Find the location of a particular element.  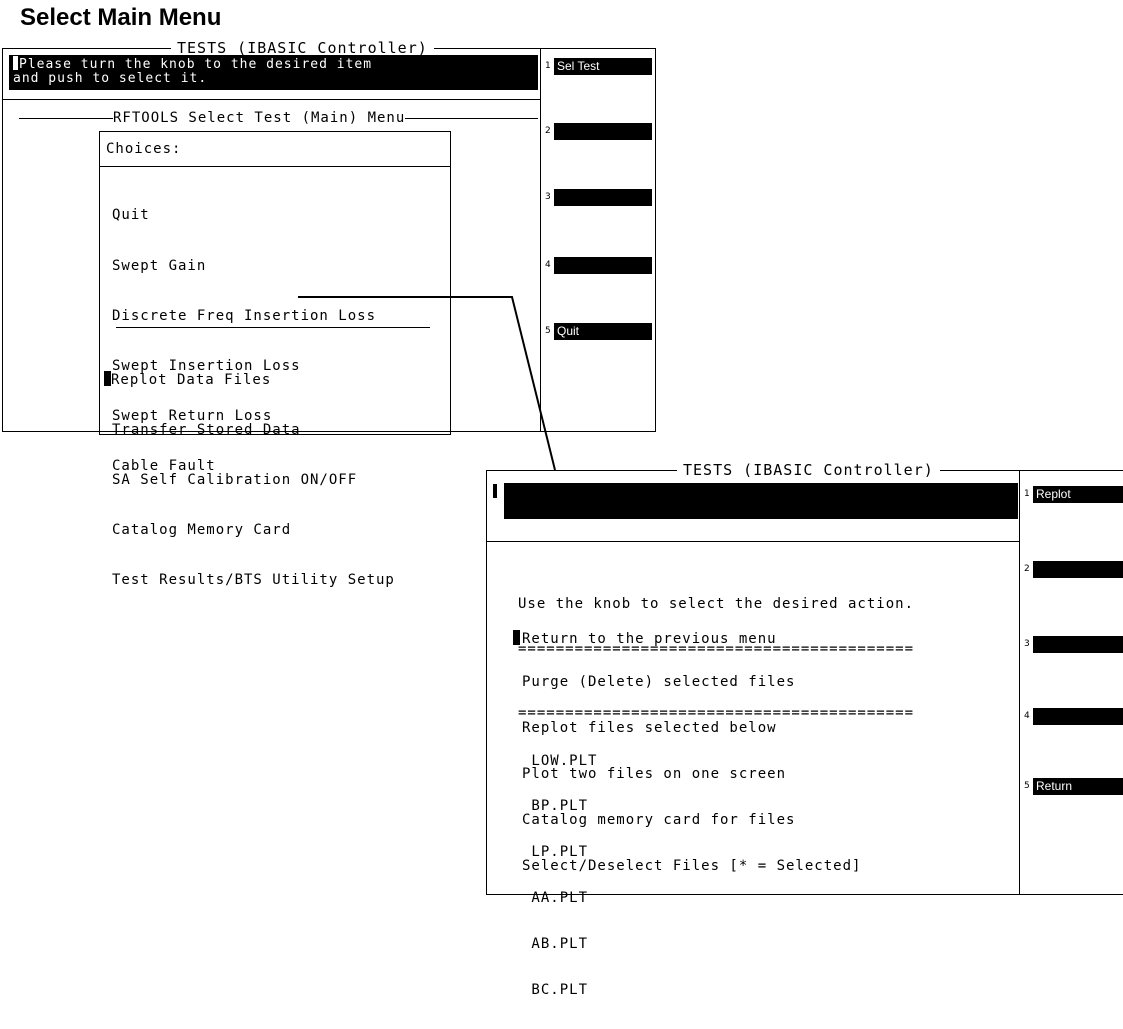

file-item: BC.PLT is located at coordinates (559, 990).